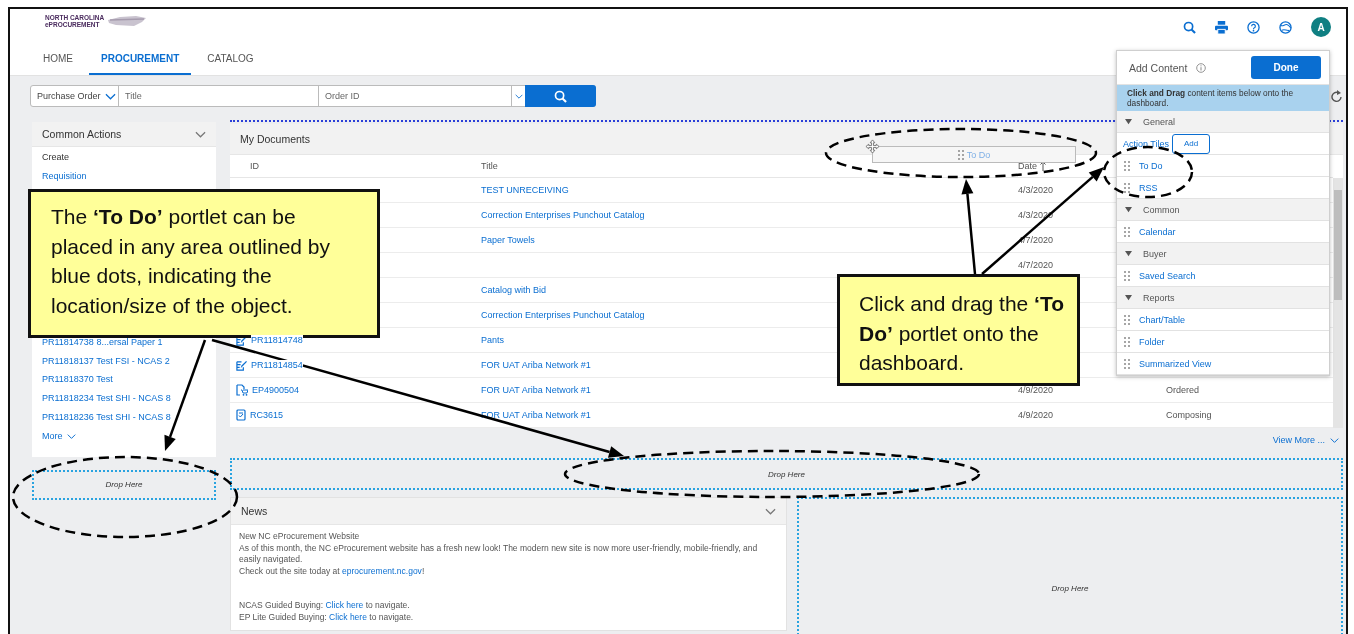 The height and width of the screenshot is (634, 1354). What do you see at coordinates (492, 340) in the screenshot?
I see `title-link: Pants` at bounding box center [492, 340].